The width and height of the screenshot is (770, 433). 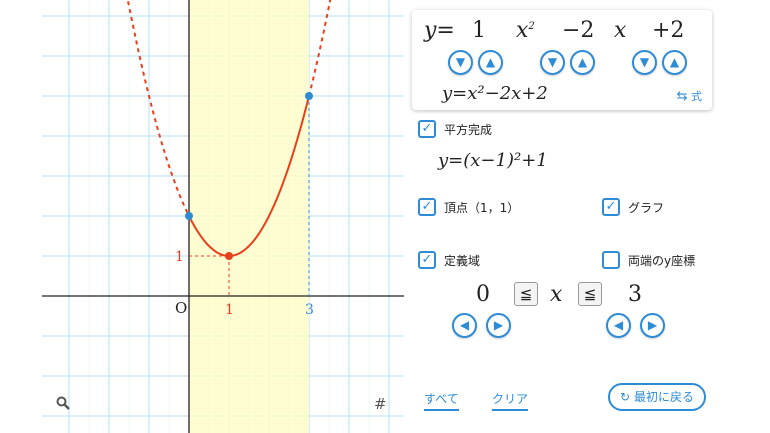 I want to click on reset-icon: ↻, so click(x=625, y=397).